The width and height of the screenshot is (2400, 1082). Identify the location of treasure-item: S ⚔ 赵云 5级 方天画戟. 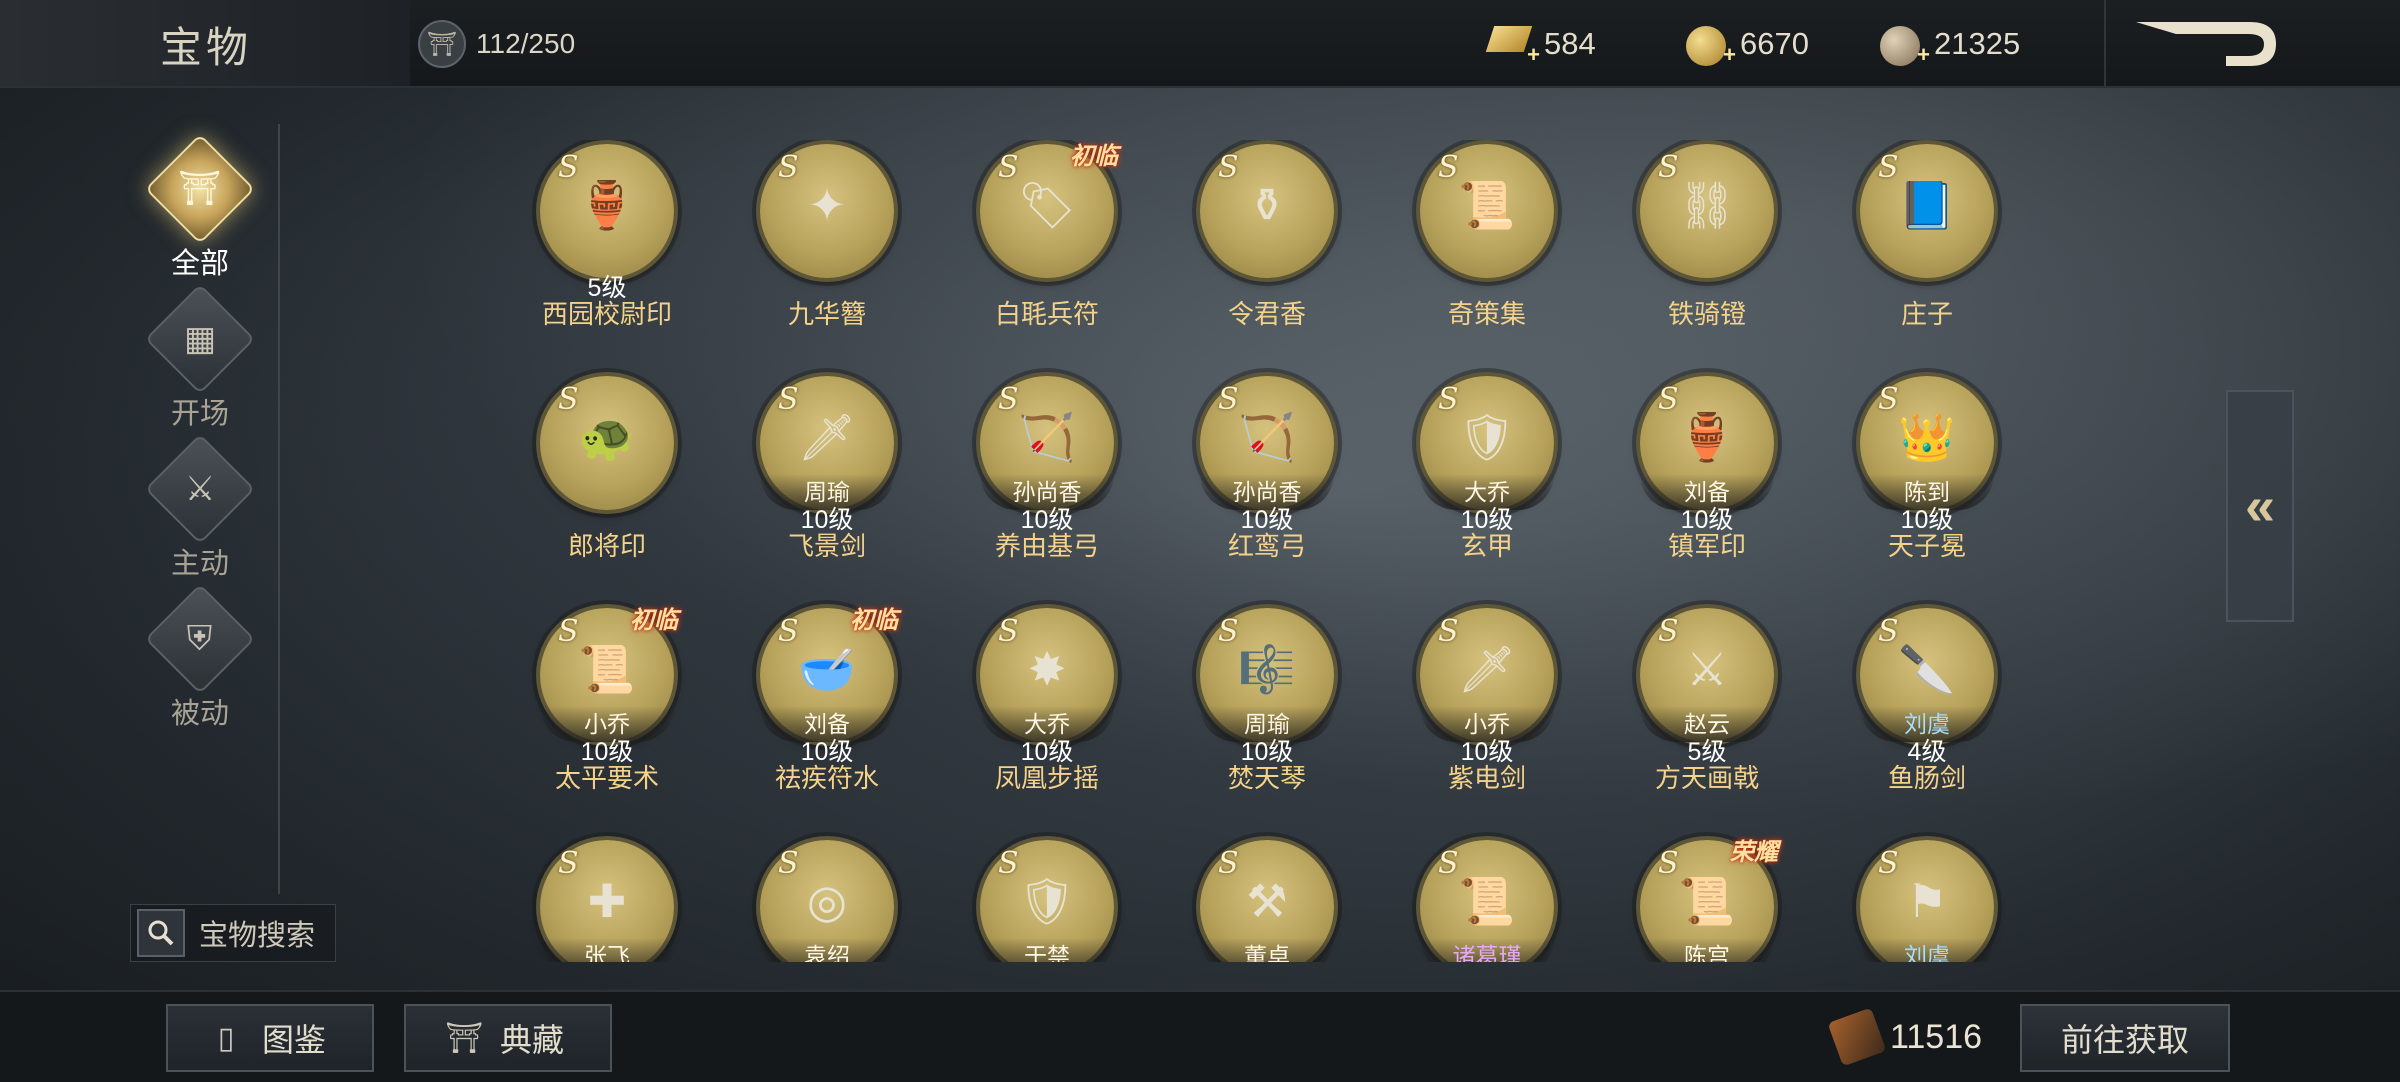
(1700, 718).